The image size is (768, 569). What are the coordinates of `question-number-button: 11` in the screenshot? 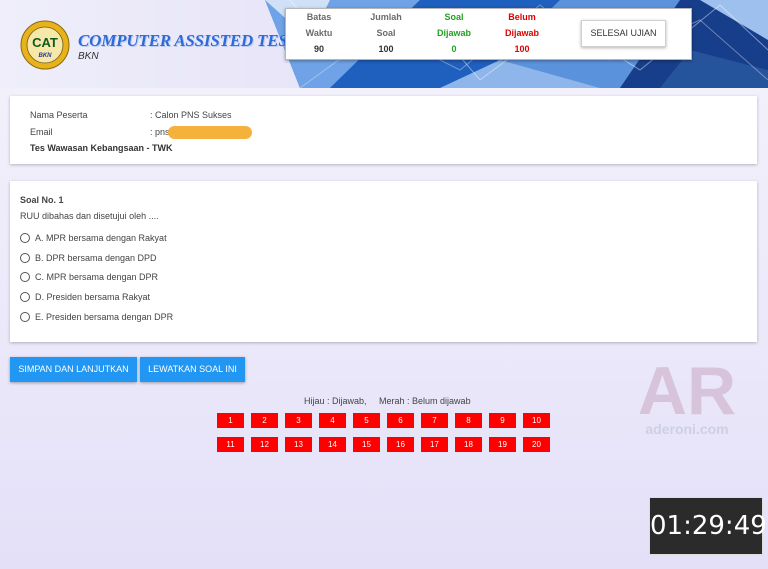 It's located at (230, 444).